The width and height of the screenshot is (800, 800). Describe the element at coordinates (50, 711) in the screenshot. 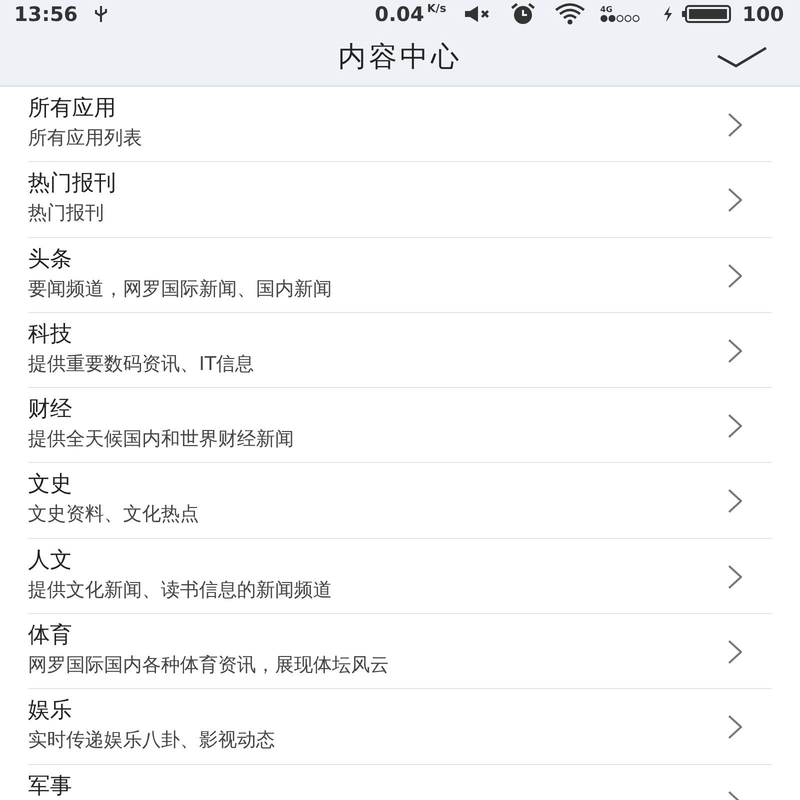

I see `item-title: 娱乐` at that location.